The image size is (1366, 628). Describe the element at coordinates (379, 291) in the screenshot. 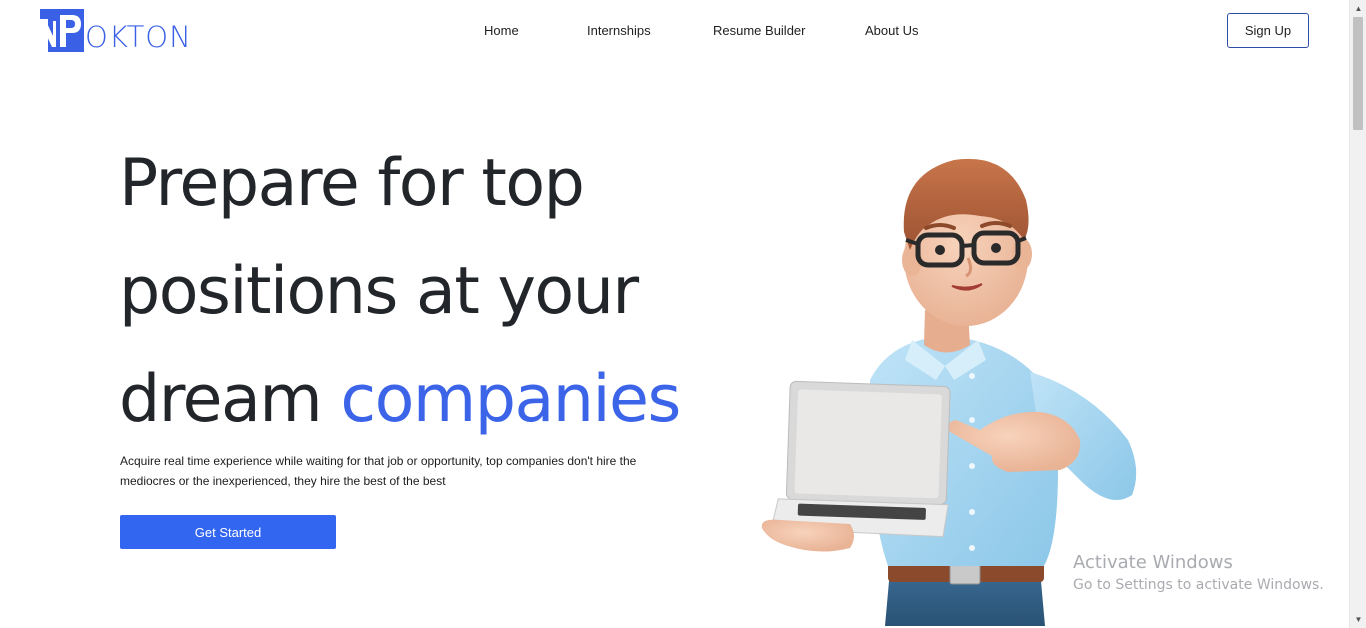

I see `headline-line-2: positions at your` at that location.